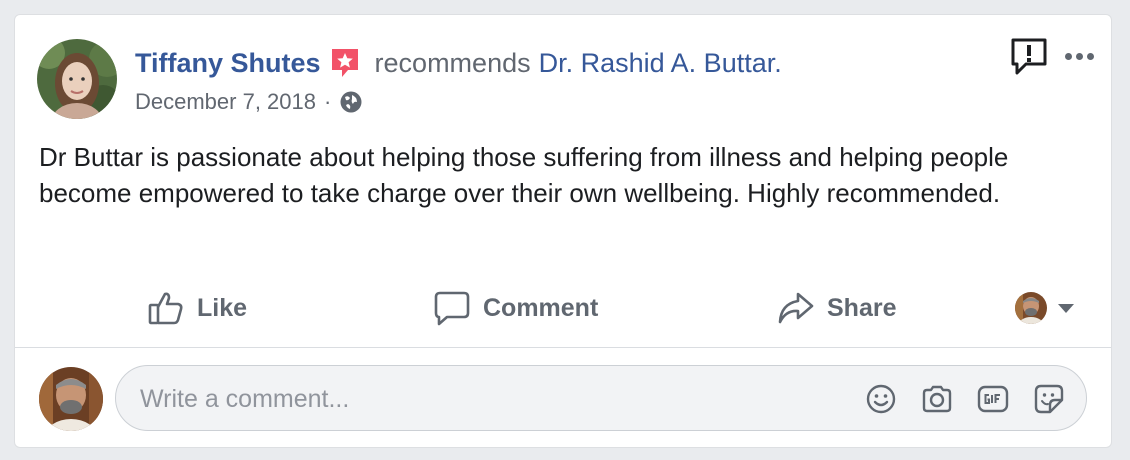  What do you see at coordinates (862, 307) in the screenshot?
I see `share-label: Share` at bounding box center [862, 307].